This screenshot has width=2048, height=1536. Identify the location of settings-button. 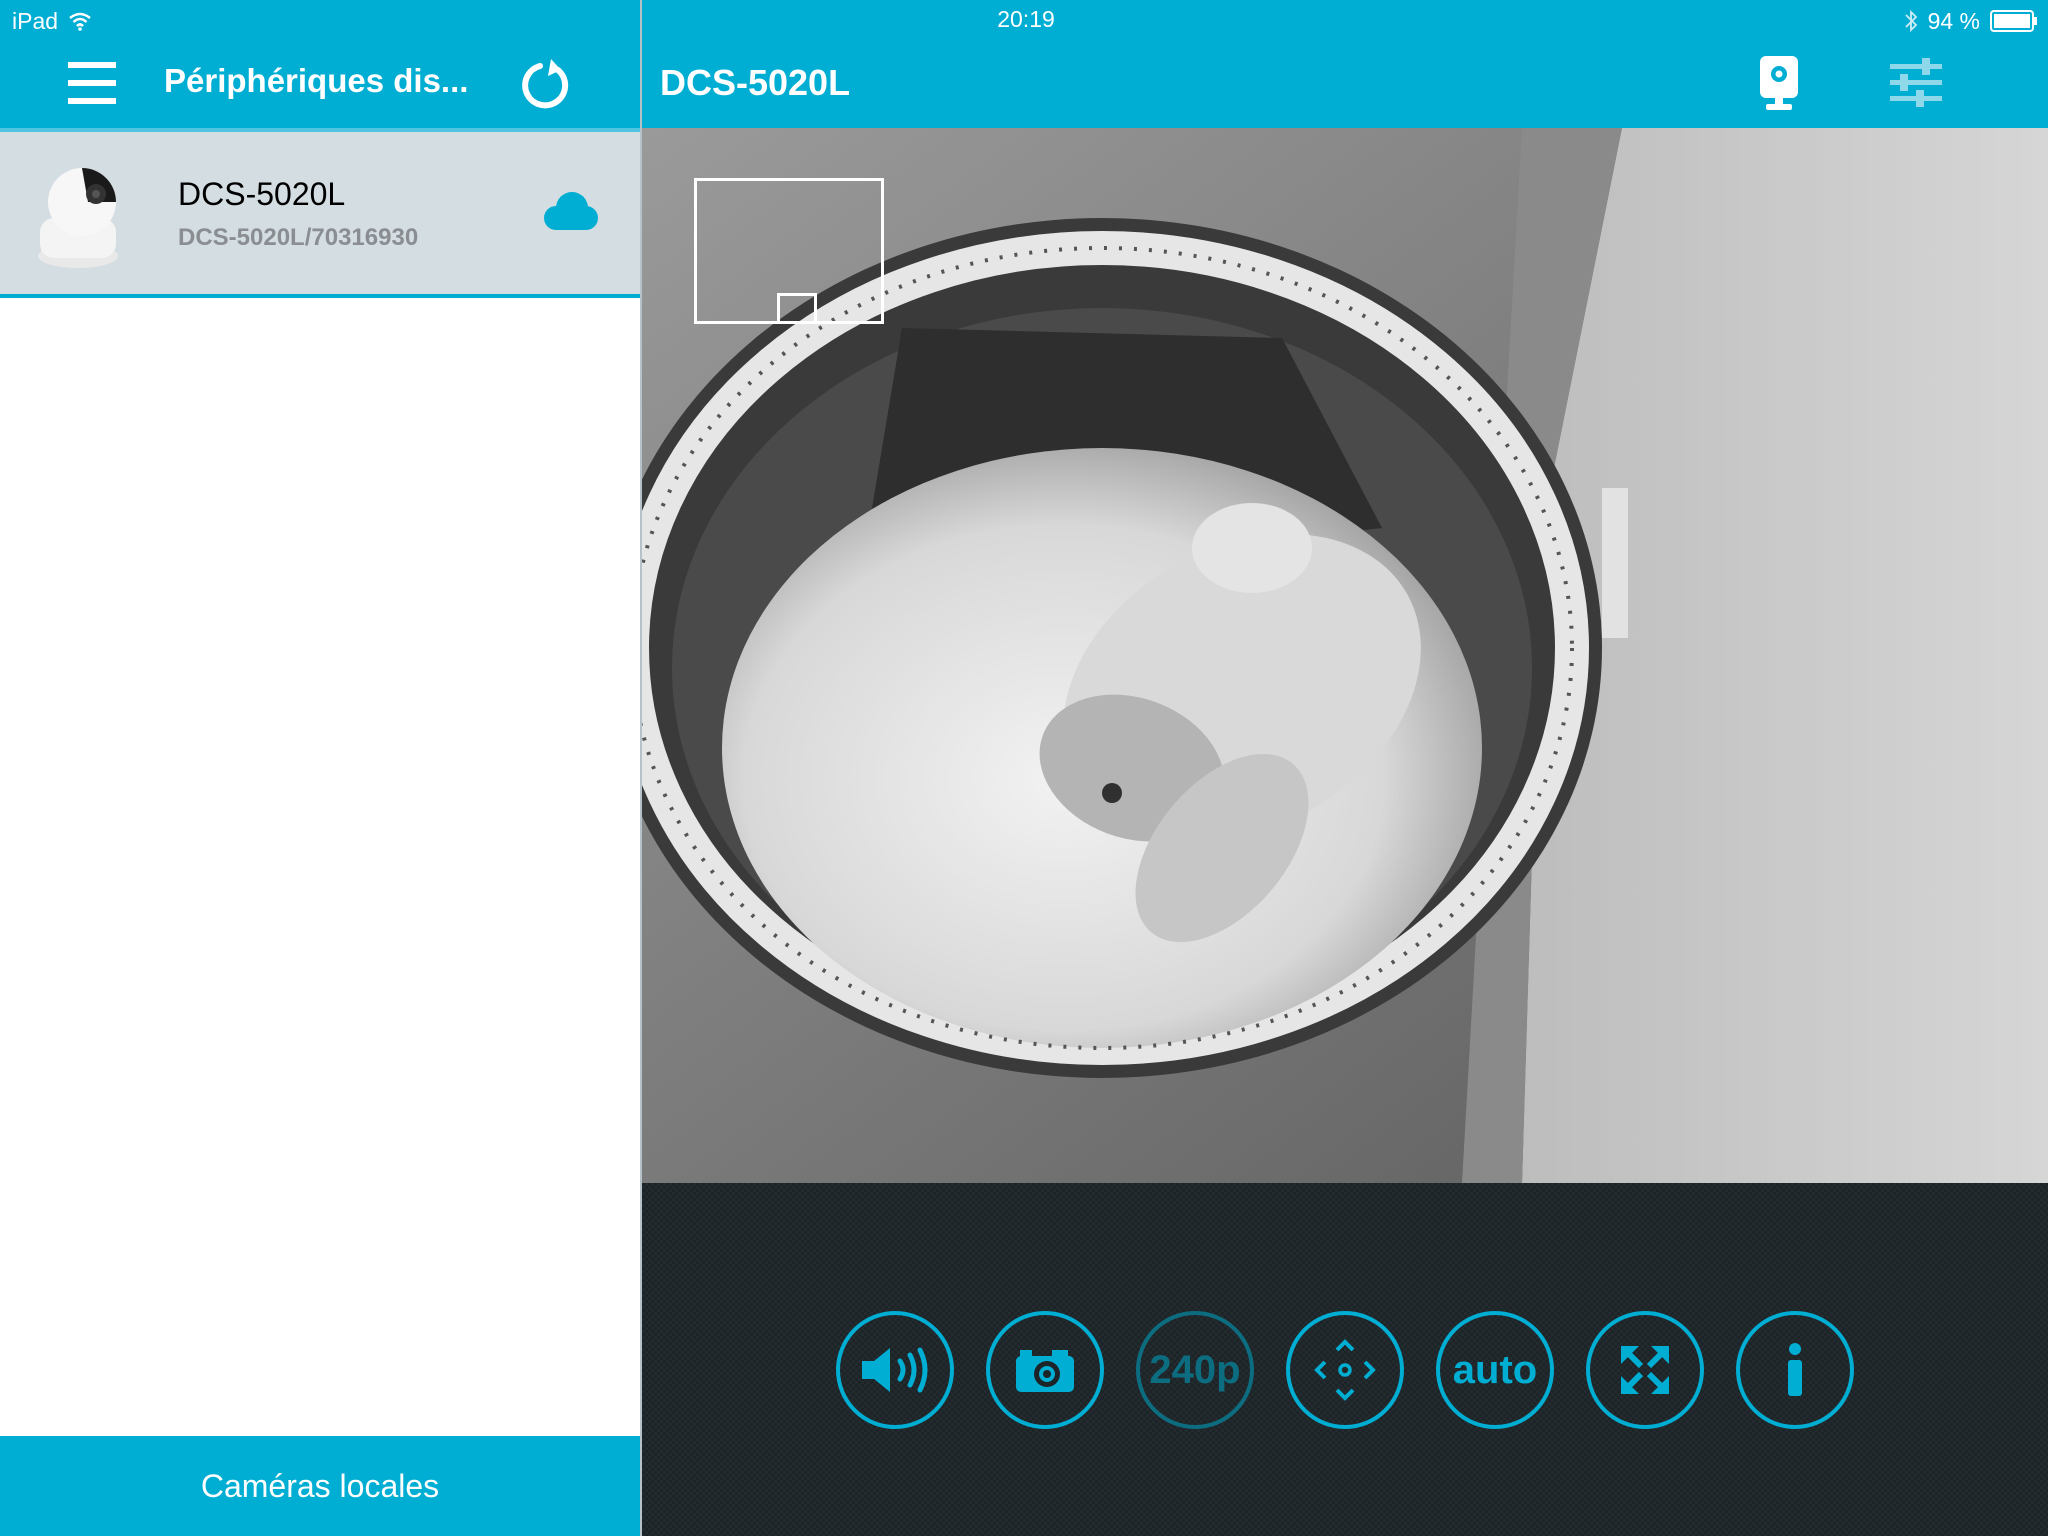
(1916, 83).